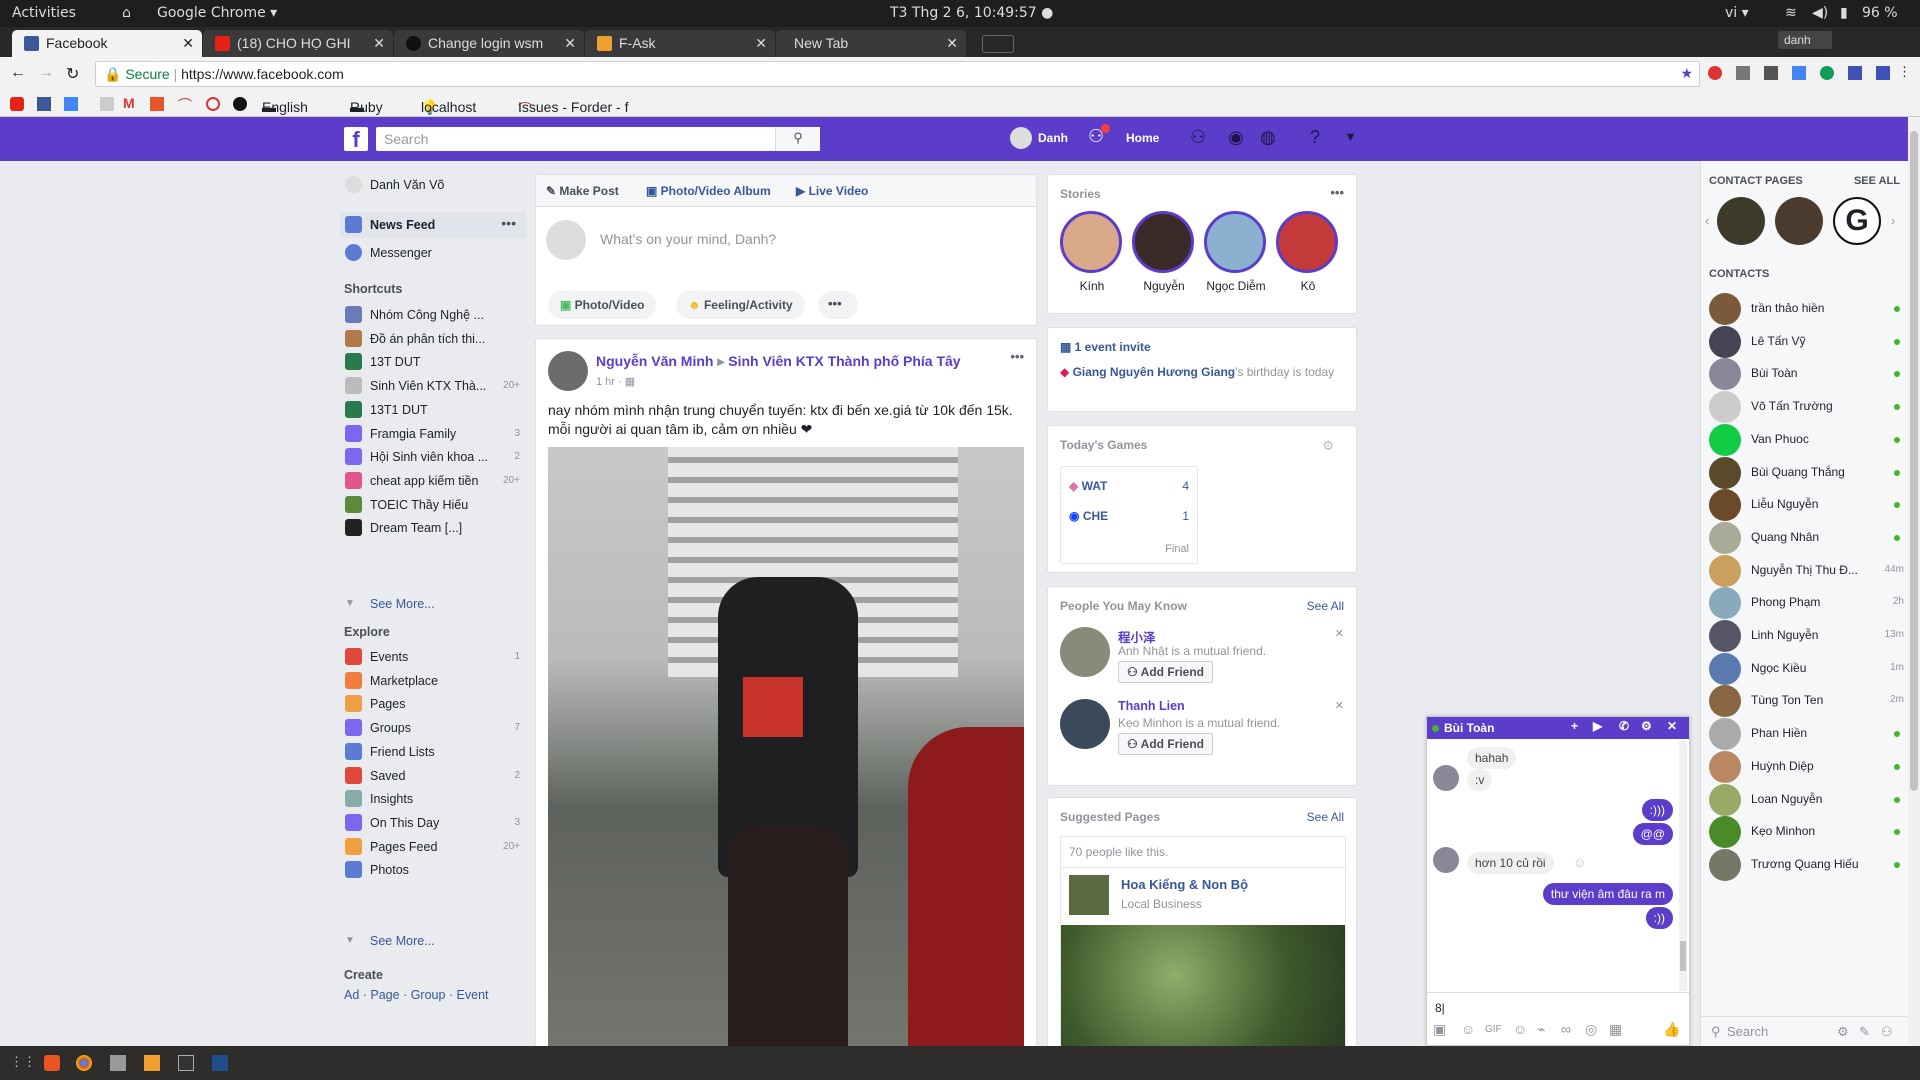 This screenshot has height=1080, width=1920. Describe the element at coordinates (1439, 1029) in the screenshot. I see `photo-icon: ▣` at that location.